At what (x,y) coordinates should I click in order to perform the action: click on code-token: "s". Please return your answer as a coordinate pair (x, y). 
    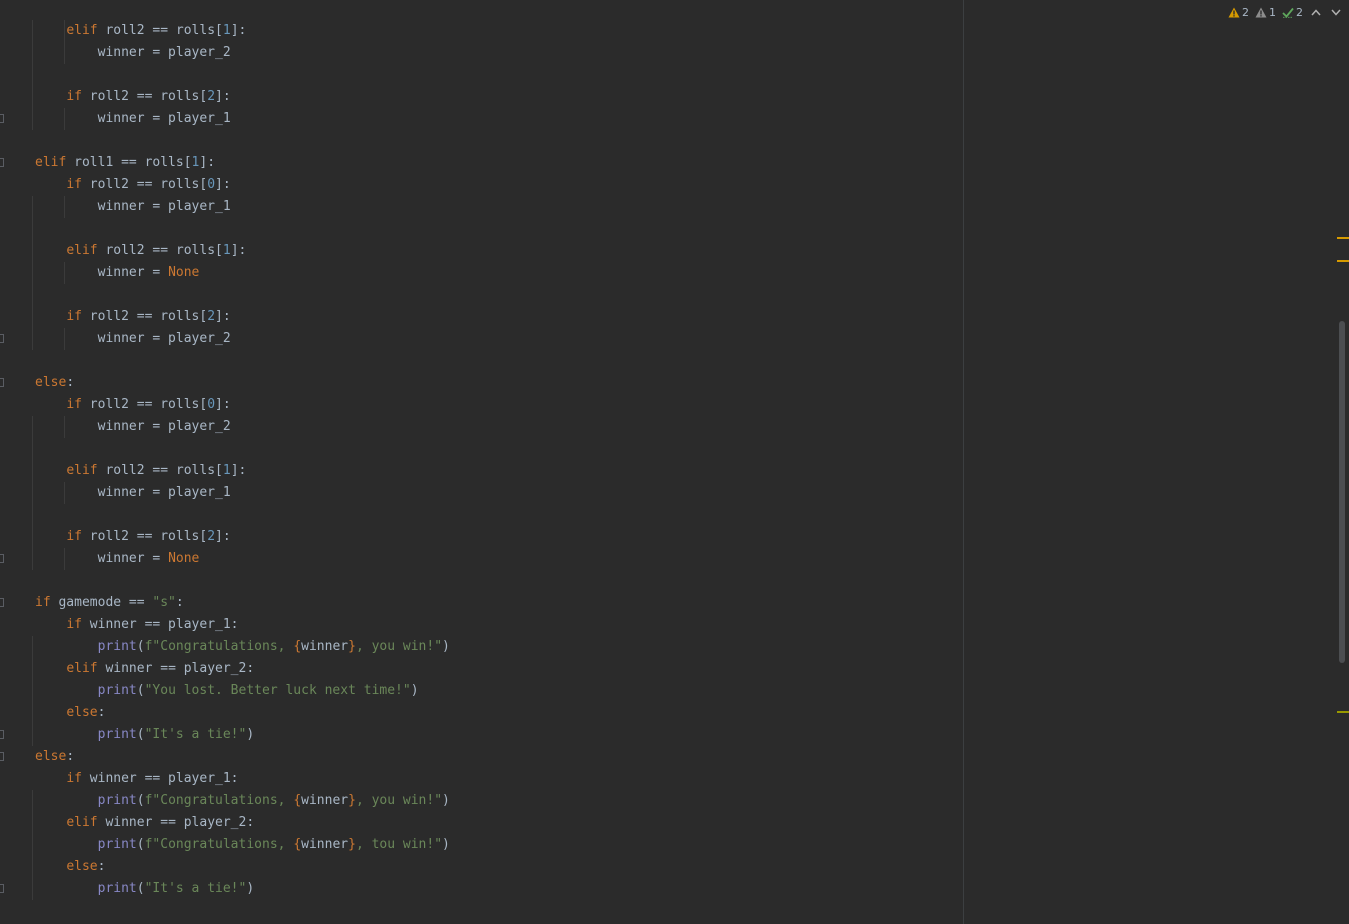
    Looking at the image, I should click on (164, 602).